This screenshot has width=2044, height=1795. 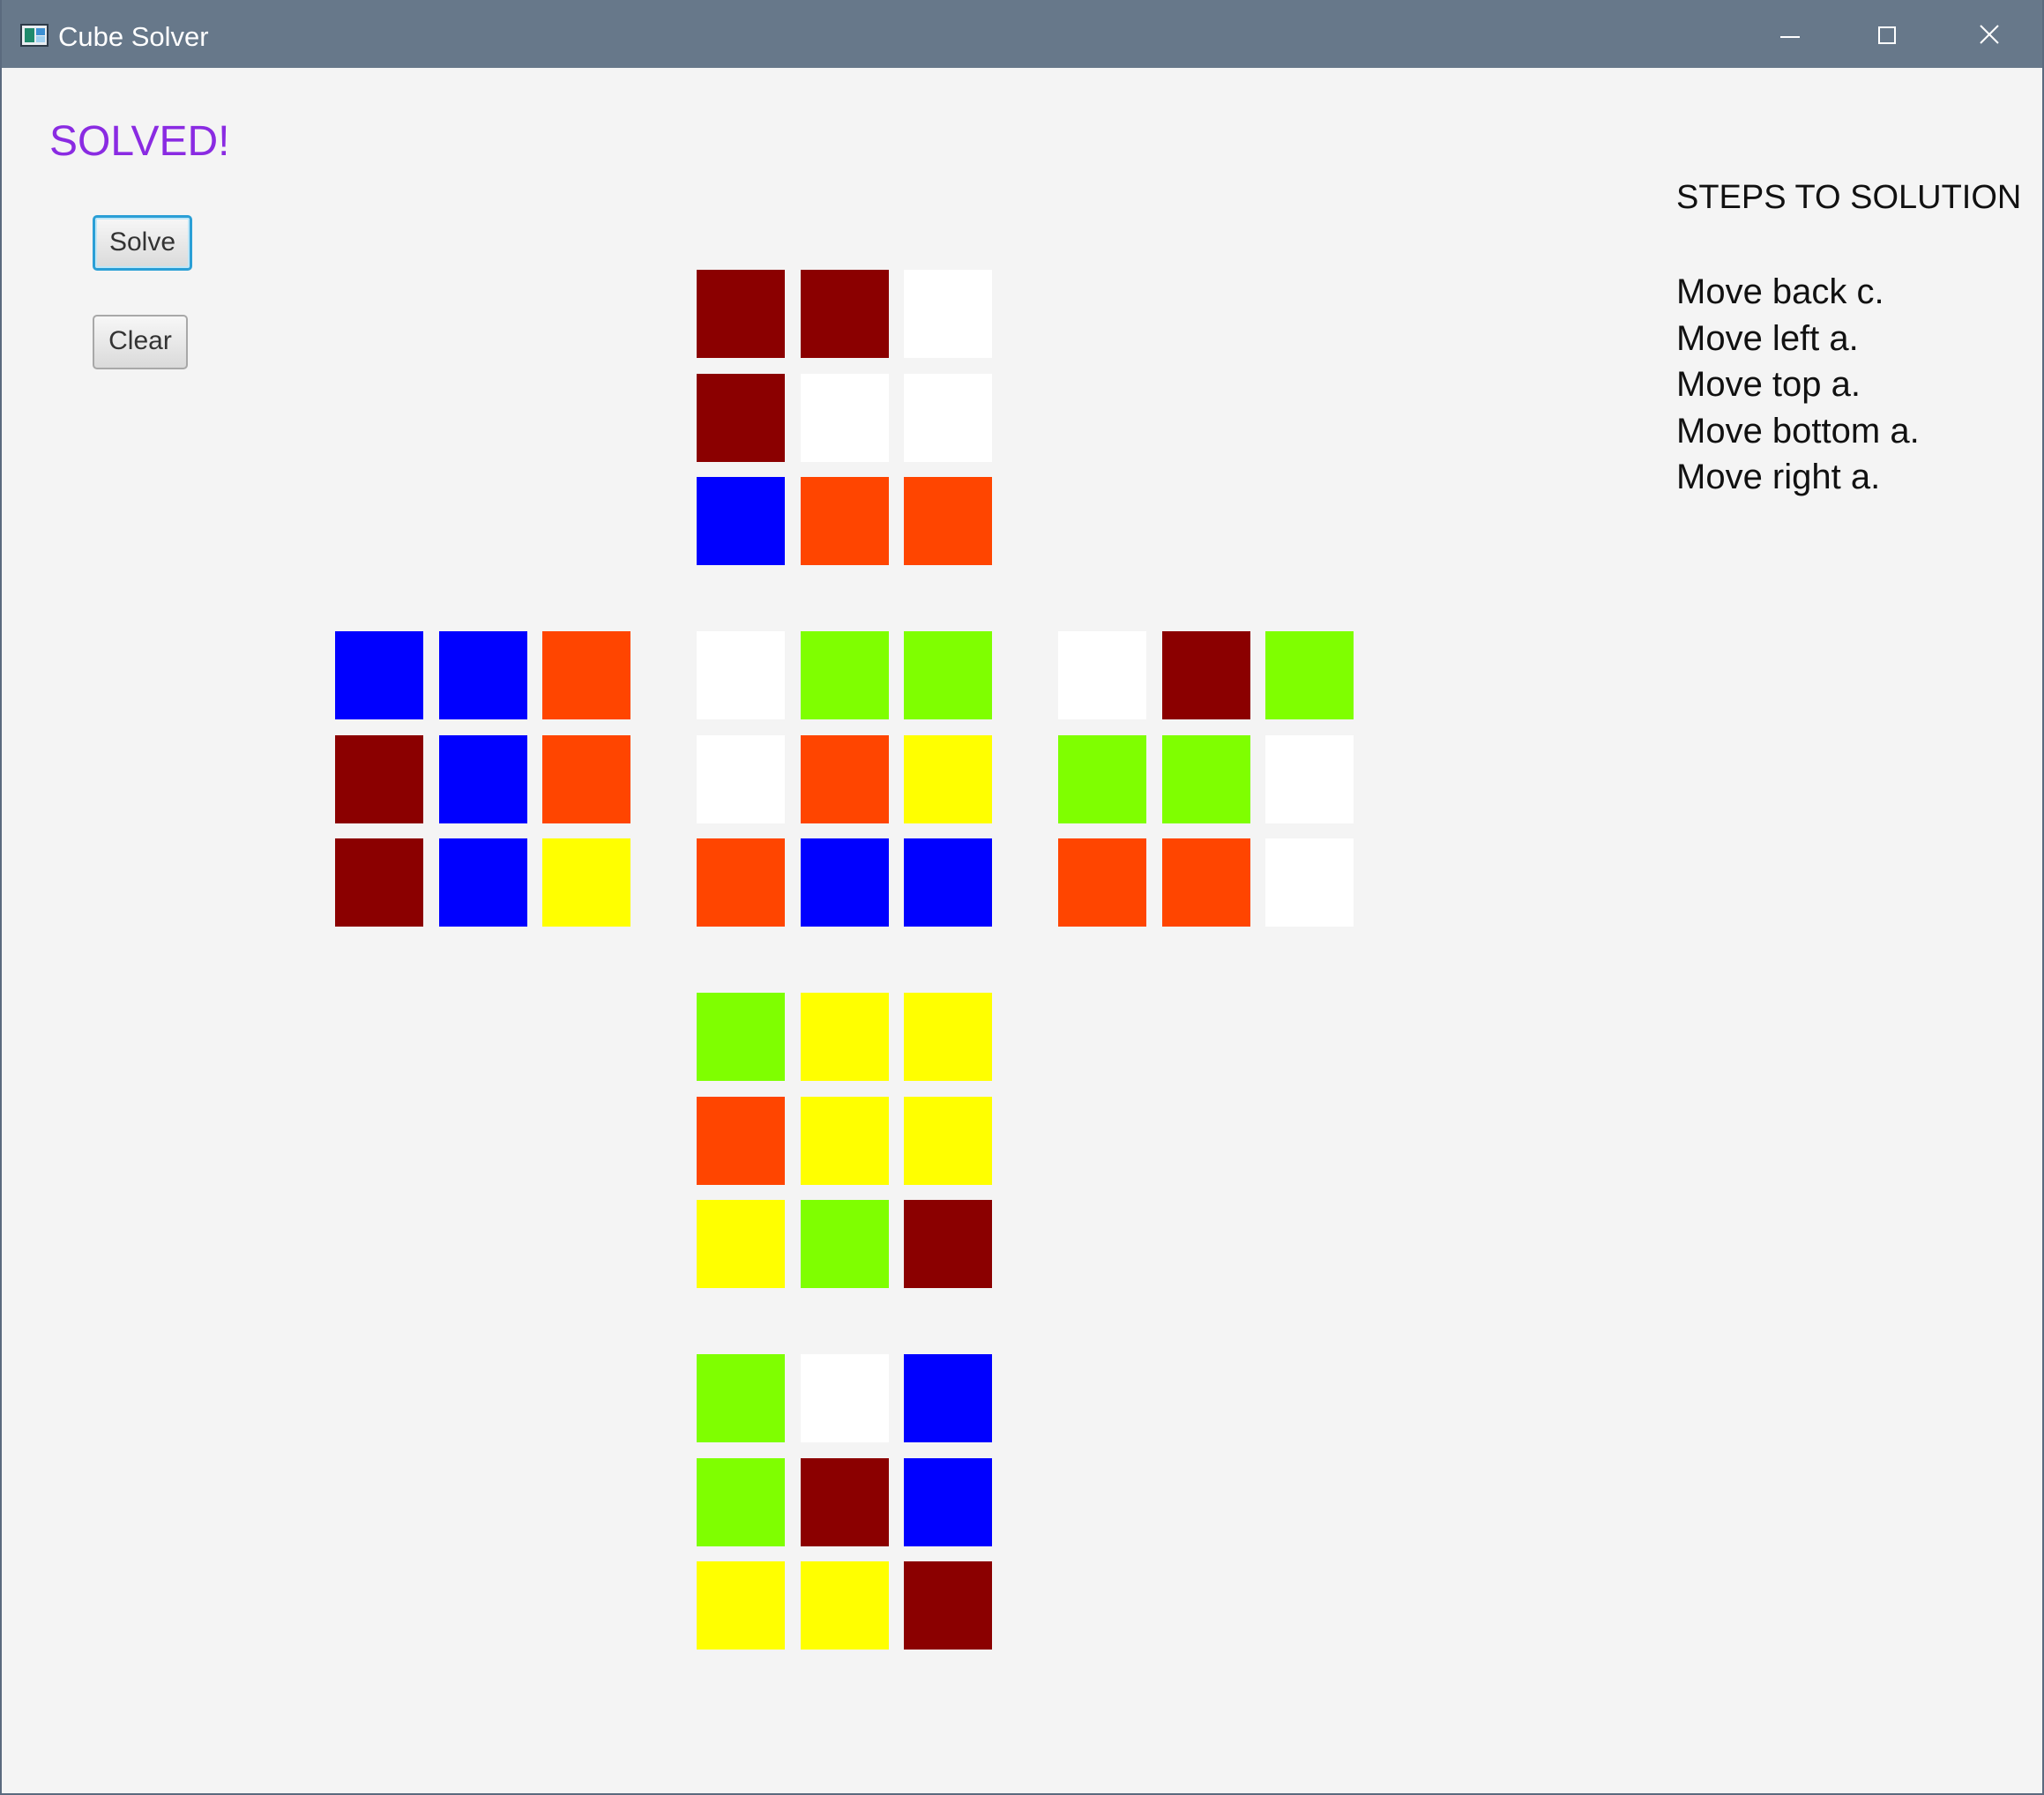 What do you see at coordinates (142, 243) in the screenshot?
I see `solve-button: Solve` at bounding box center [142, 243].